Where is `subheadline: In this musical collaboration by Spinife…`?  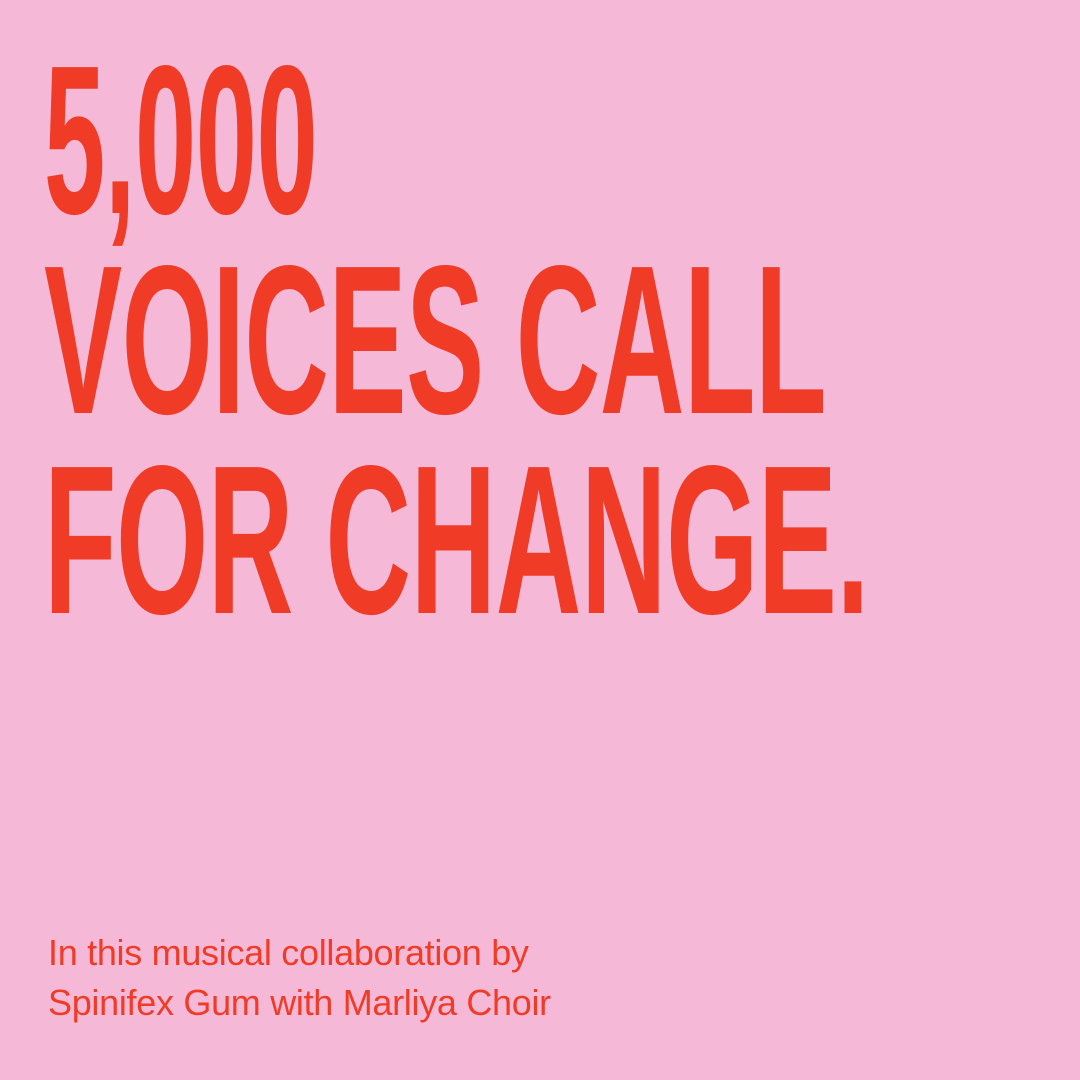 subheadline: In this musical collaboration by Spinife… is located at coordinates (299, 978).